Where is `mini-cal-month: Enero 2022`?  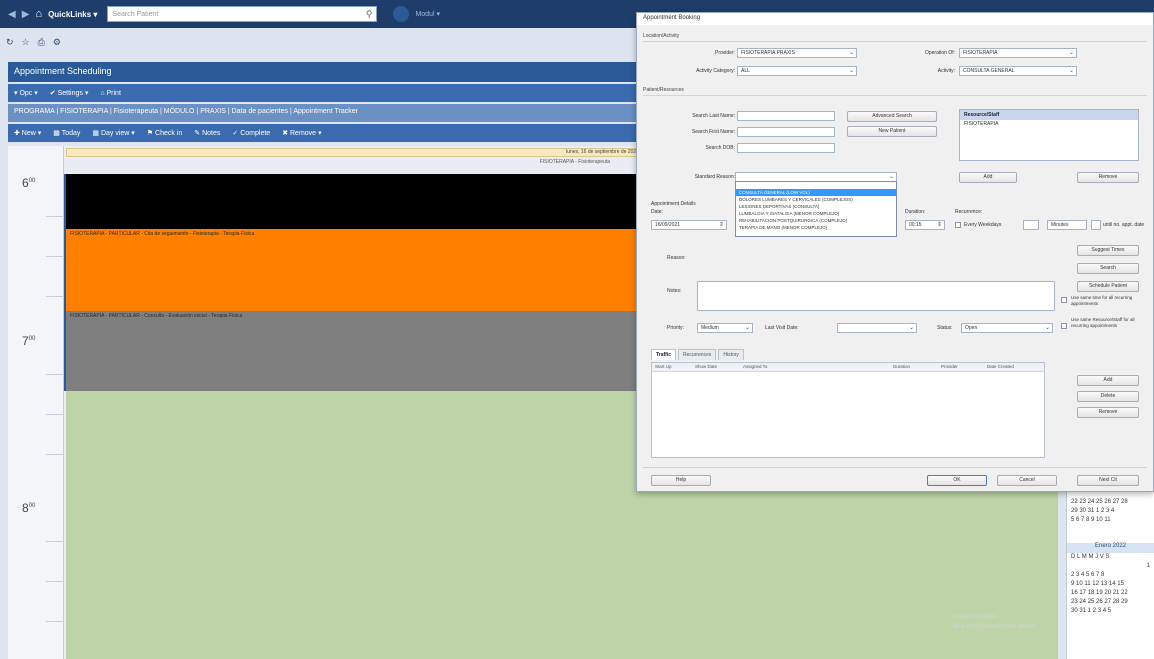
mini-cal-month: Enero 2022 is located at coordinates (1110, 548).